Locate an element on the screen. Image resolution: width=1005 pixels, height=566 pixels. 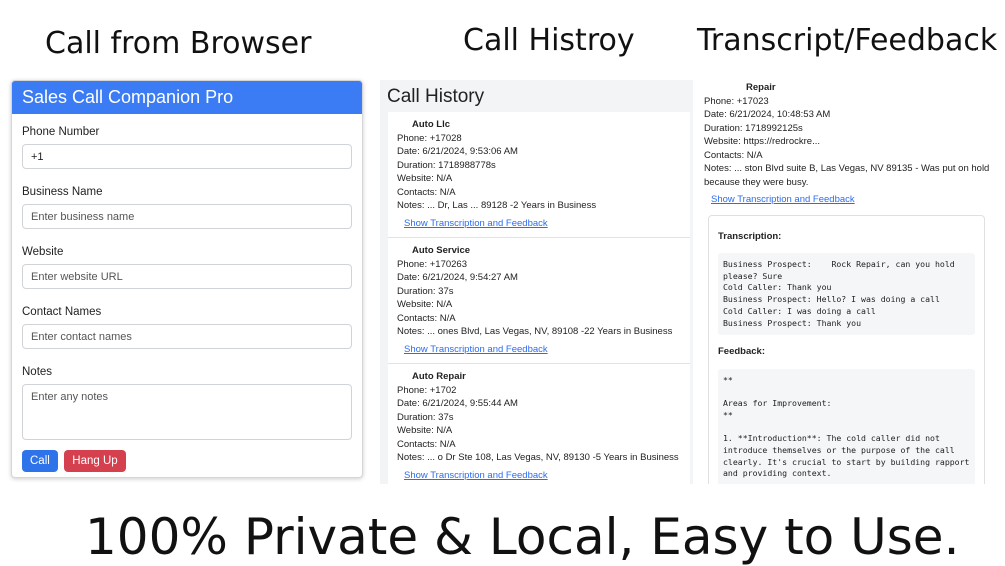
record-name: Repair is located at coordinates (761, 87).